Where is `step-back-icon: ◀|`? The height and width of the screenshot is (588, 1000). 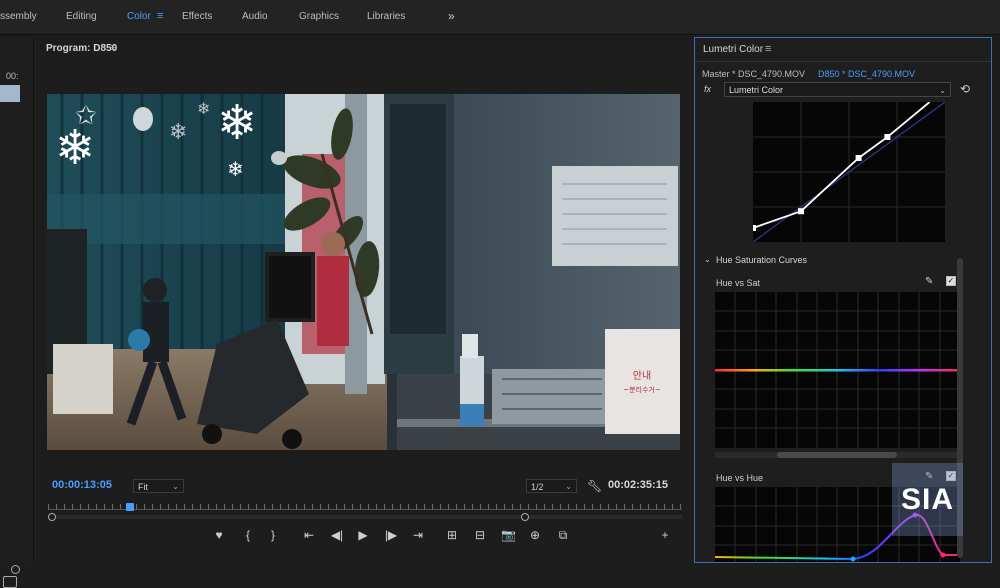 step-back-icon: ◀| is located at coordinates (337, 535).